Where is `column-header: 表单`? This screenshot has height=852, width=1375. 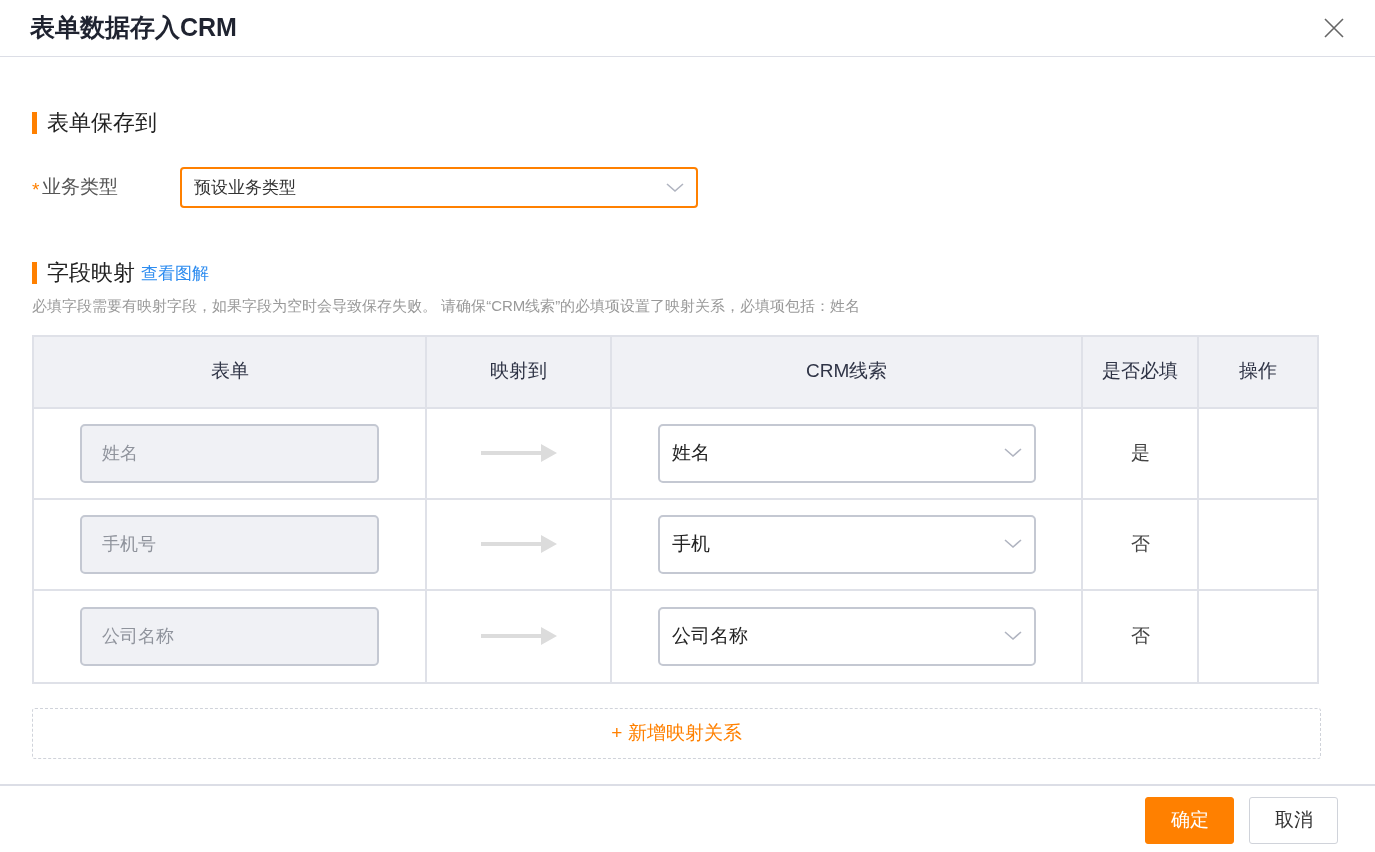
column-header: 表单 is located at coordinates (231, 371).